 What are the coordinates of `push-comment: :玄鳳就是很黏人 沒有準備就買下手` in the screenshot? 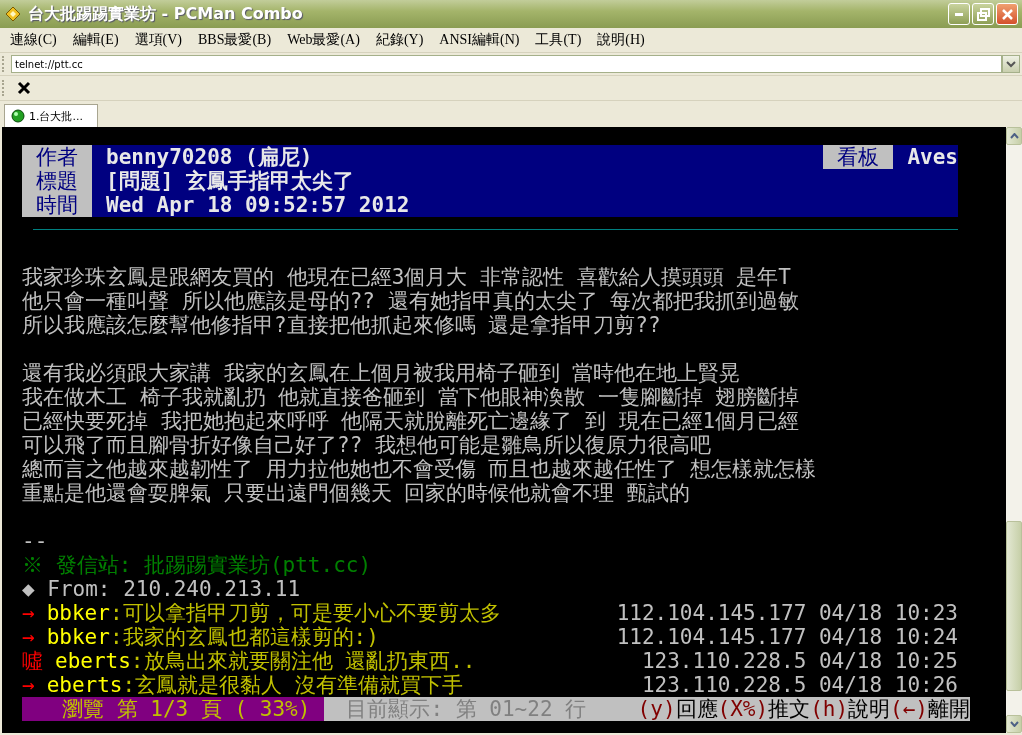 It's located at (292, 685).